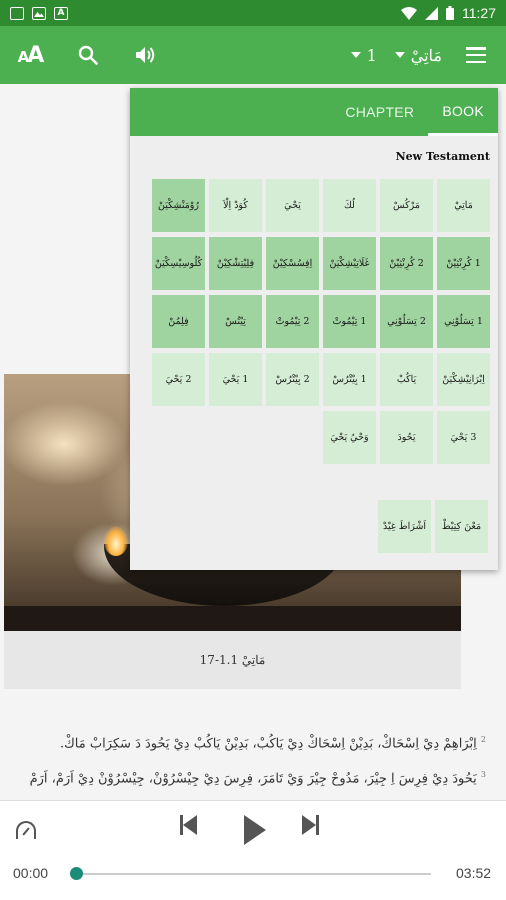  What do you see at coordinates (235, 263) in the screenshot?
I see `book-cell: فِلِيْتِشْكِيْنْ` at bounding box center [235, 263].